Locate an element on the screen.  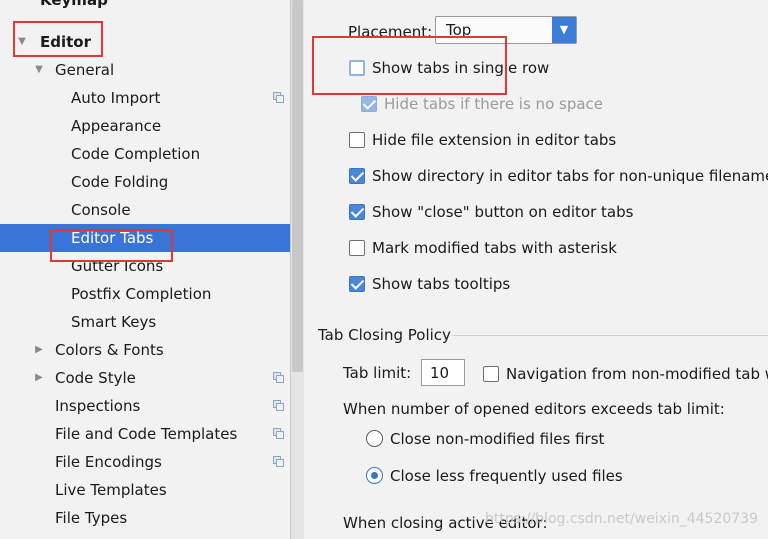
radio-close-non-modified: Close non-modified files first is located at coordinates (485, 438).